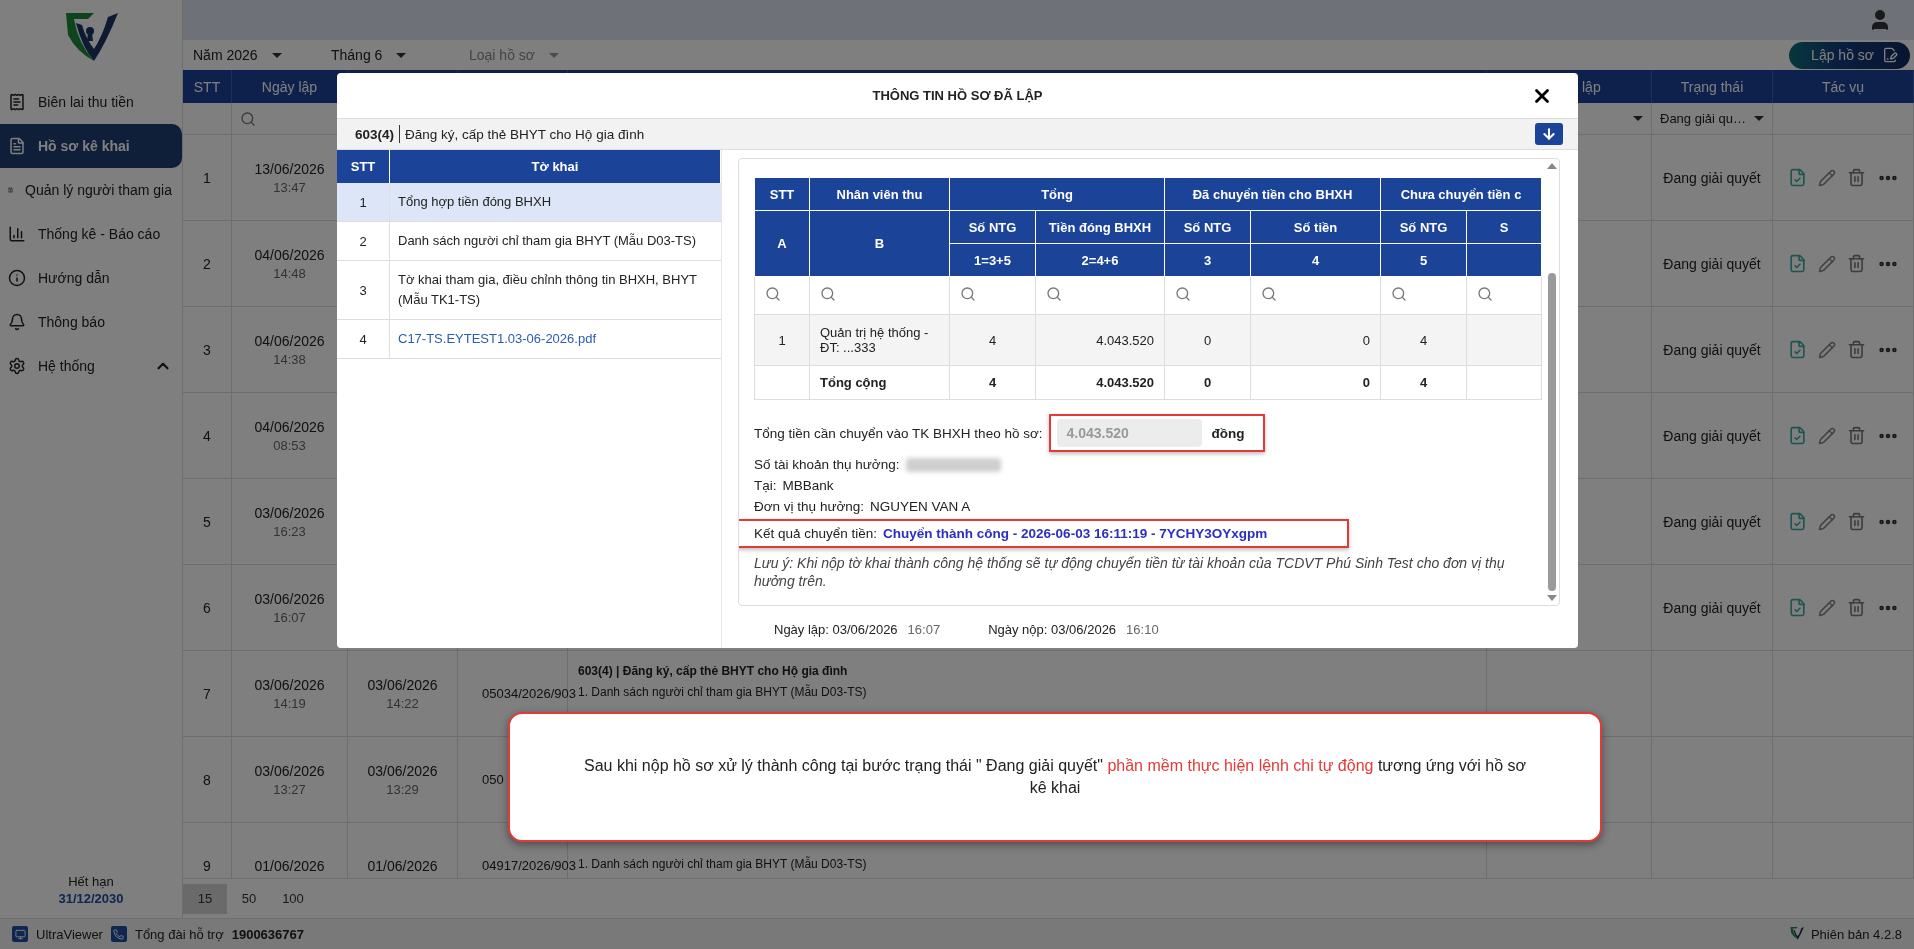 This screenshot has height=949, width=1914. I want to click on download-button, so click(1549, 134).